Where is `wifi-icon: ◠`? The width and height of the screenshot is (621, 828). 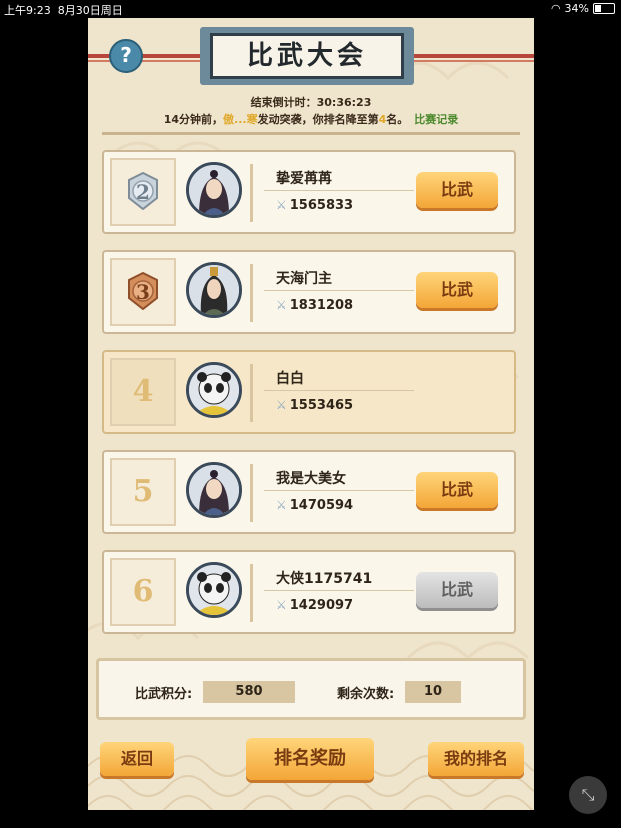 wifi-icon: ◠ is located at coordinates (555, 8).